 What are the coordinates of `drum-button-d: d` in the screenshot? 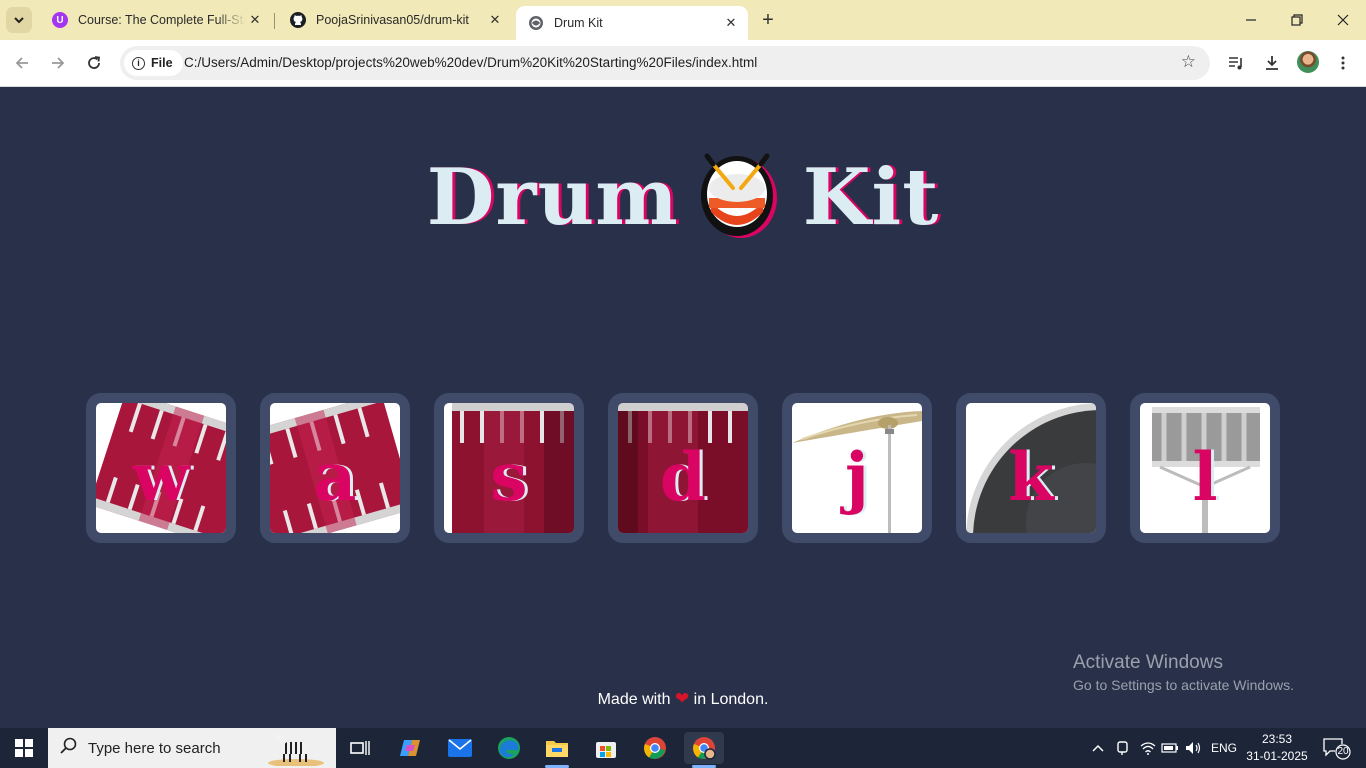 It's located at (683, 468).